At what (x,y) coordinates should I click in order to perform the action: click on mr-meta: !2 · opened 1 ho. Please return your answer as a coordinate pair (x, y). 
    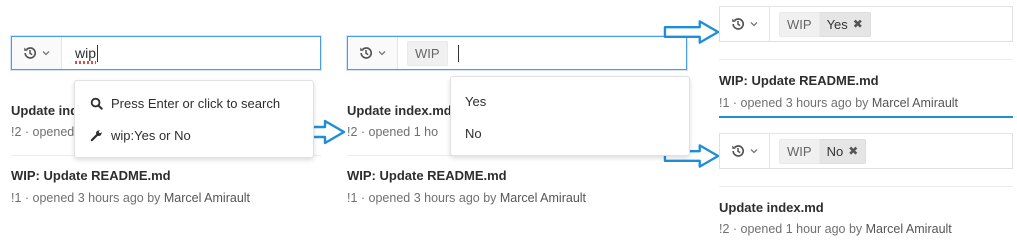
    Looking at the image, I should click on (393, 132).